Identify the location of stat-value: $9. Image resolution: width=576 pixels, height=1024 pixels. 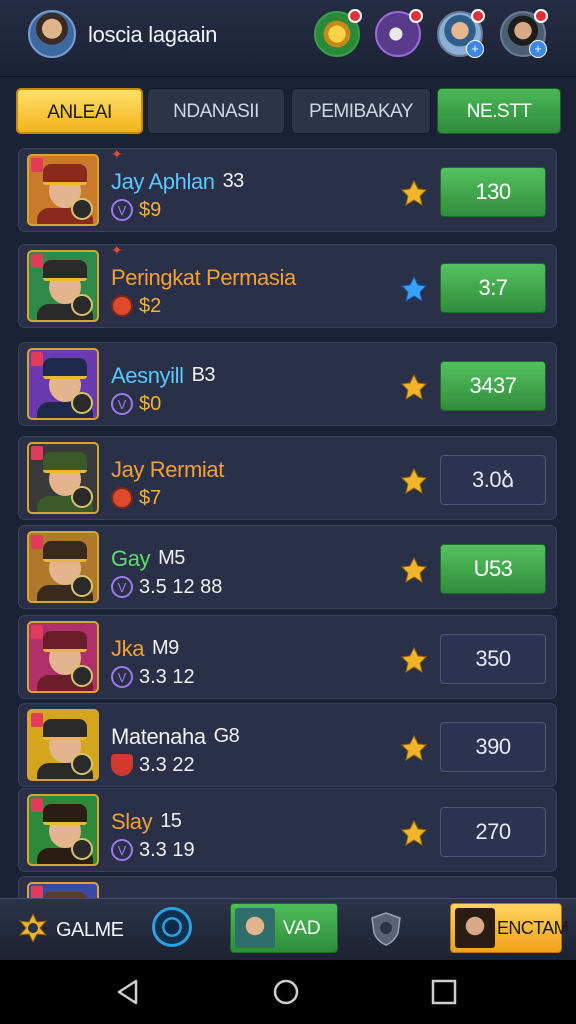
(150, 210).